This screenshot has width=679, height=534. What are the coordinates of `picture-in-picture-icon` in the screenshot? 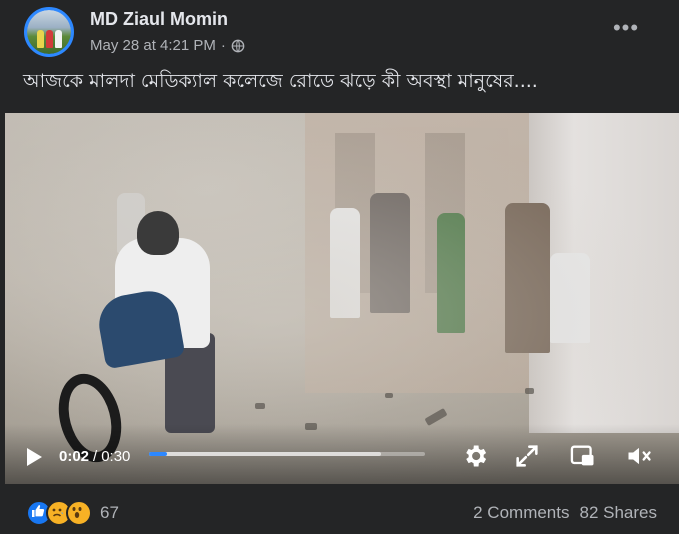 It's located at (583, 456).